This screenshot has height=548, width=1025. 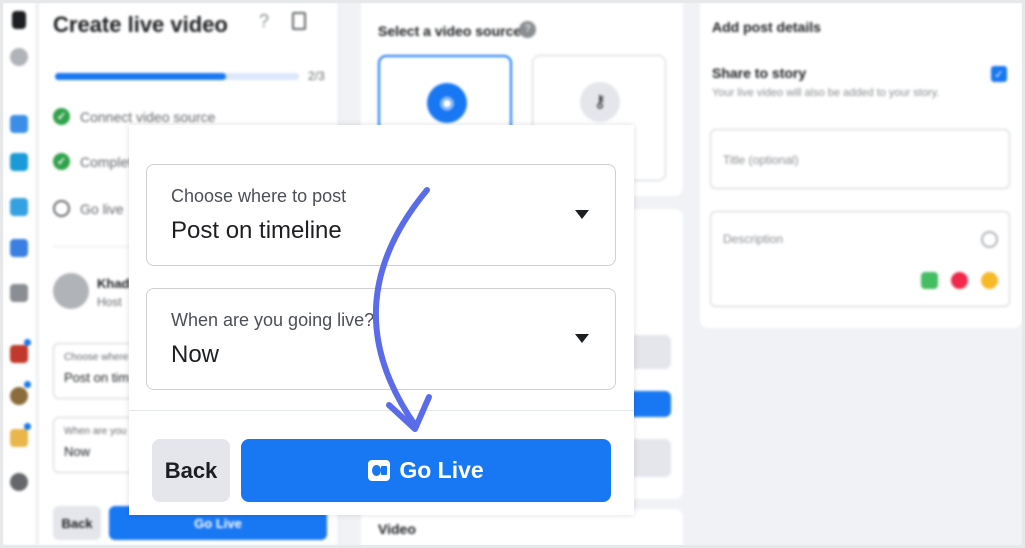 I want to click on step-complete: ✓ Complete, so click(x=96, y=161).